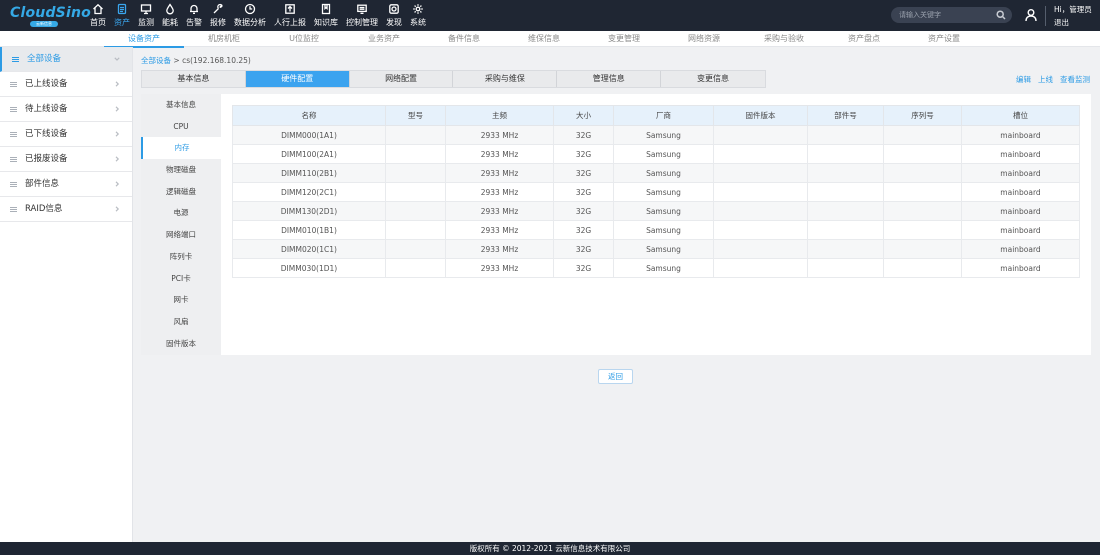 This screenshot has width=1100, height=555. What do you see at coordinates (922, 115) in the screenshot?
I see `col-header: 序列号` at bounding box center [922, 115].